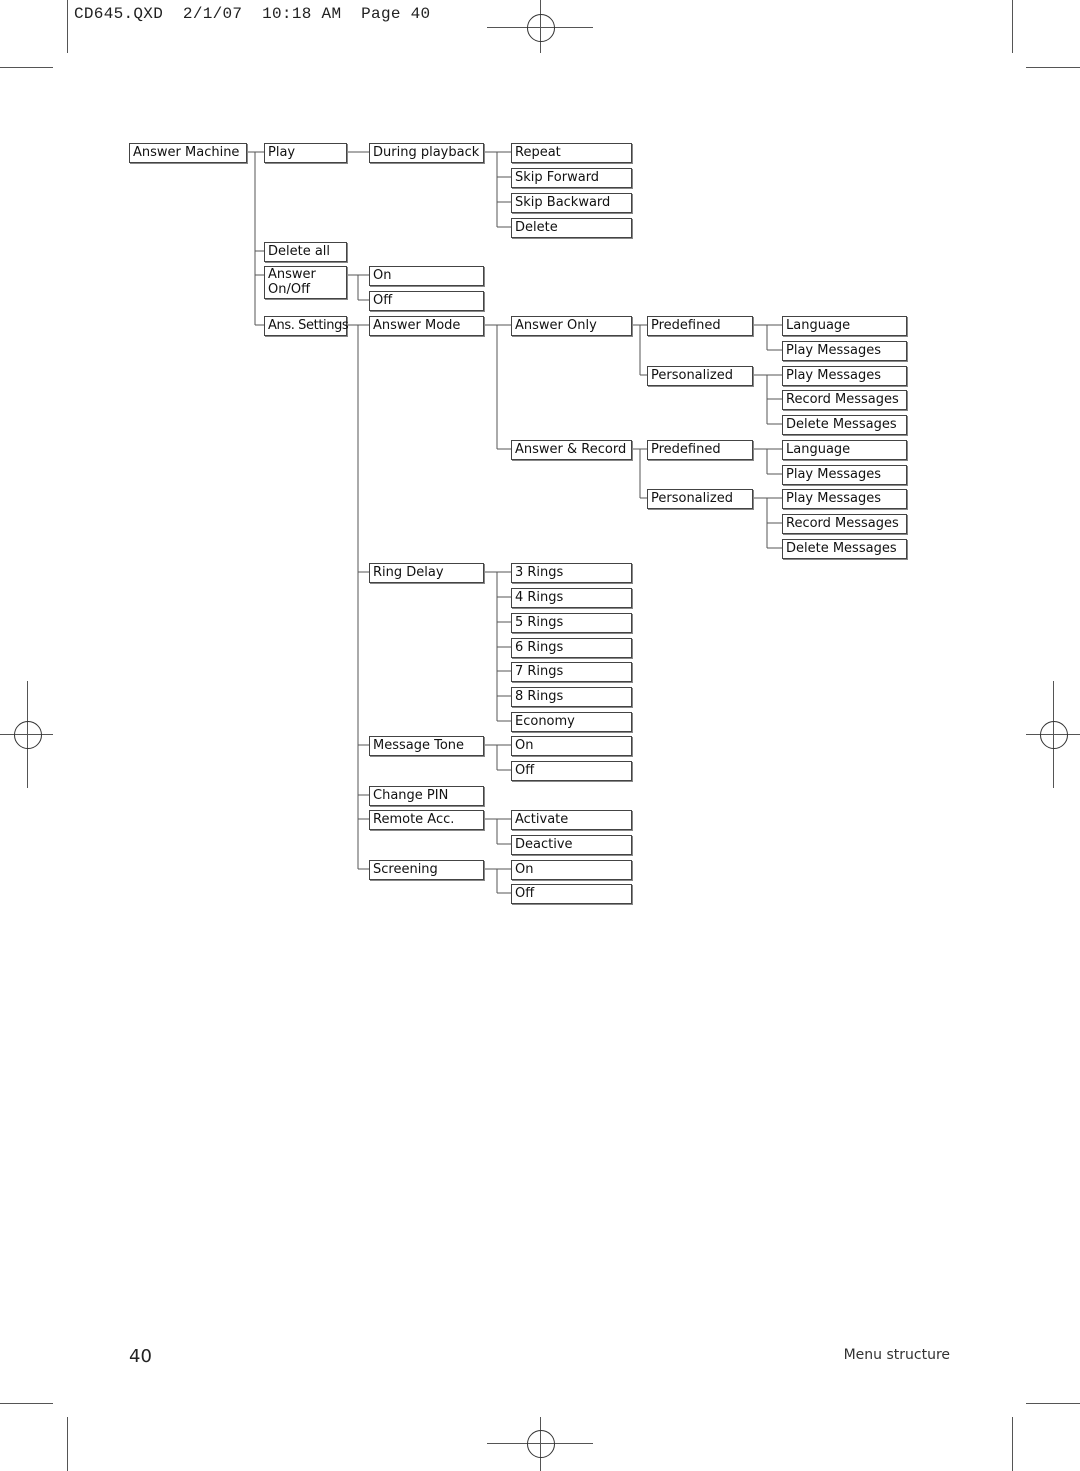 This screenshot has width=1080, height=1471. I want to click on section-title: Menu structure, so click(896, 1355).